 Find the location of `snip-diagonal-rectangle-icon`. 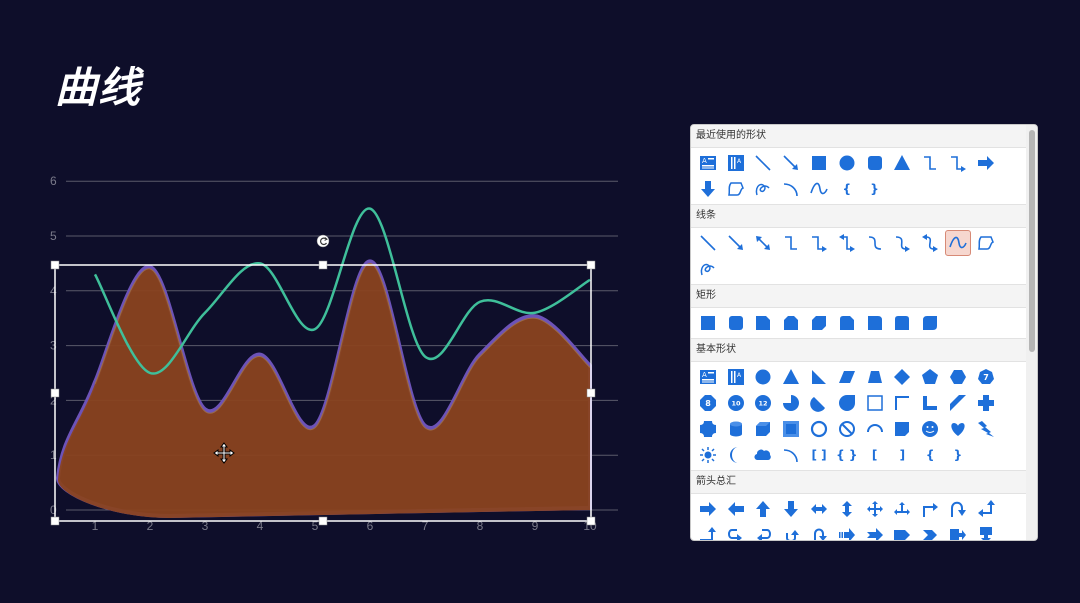

snip-diagonal-rectangle-icon is located at coordinates (819, 323).